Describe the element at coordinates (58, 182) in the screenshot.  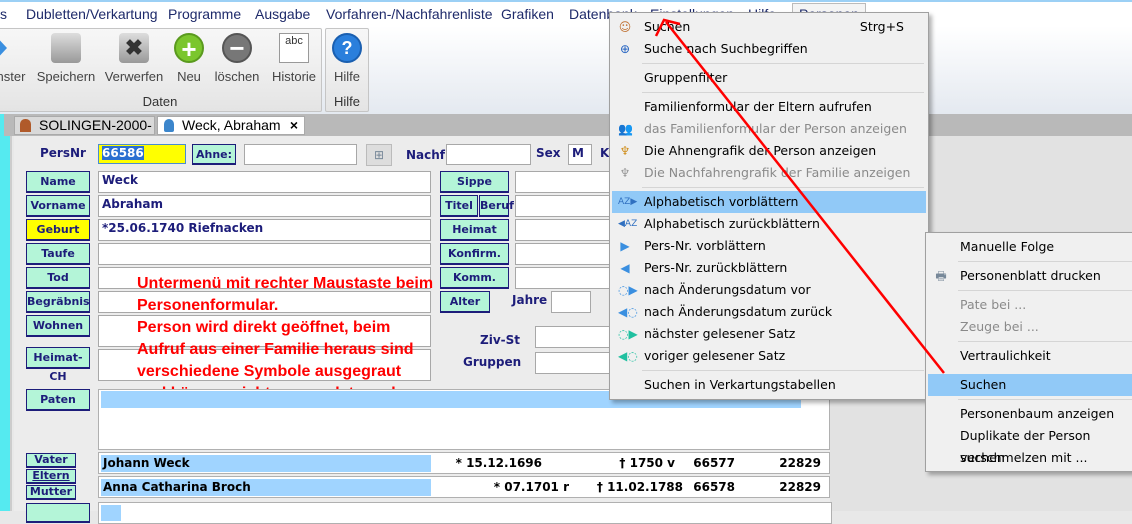
I see `name-button: Name` at that location.